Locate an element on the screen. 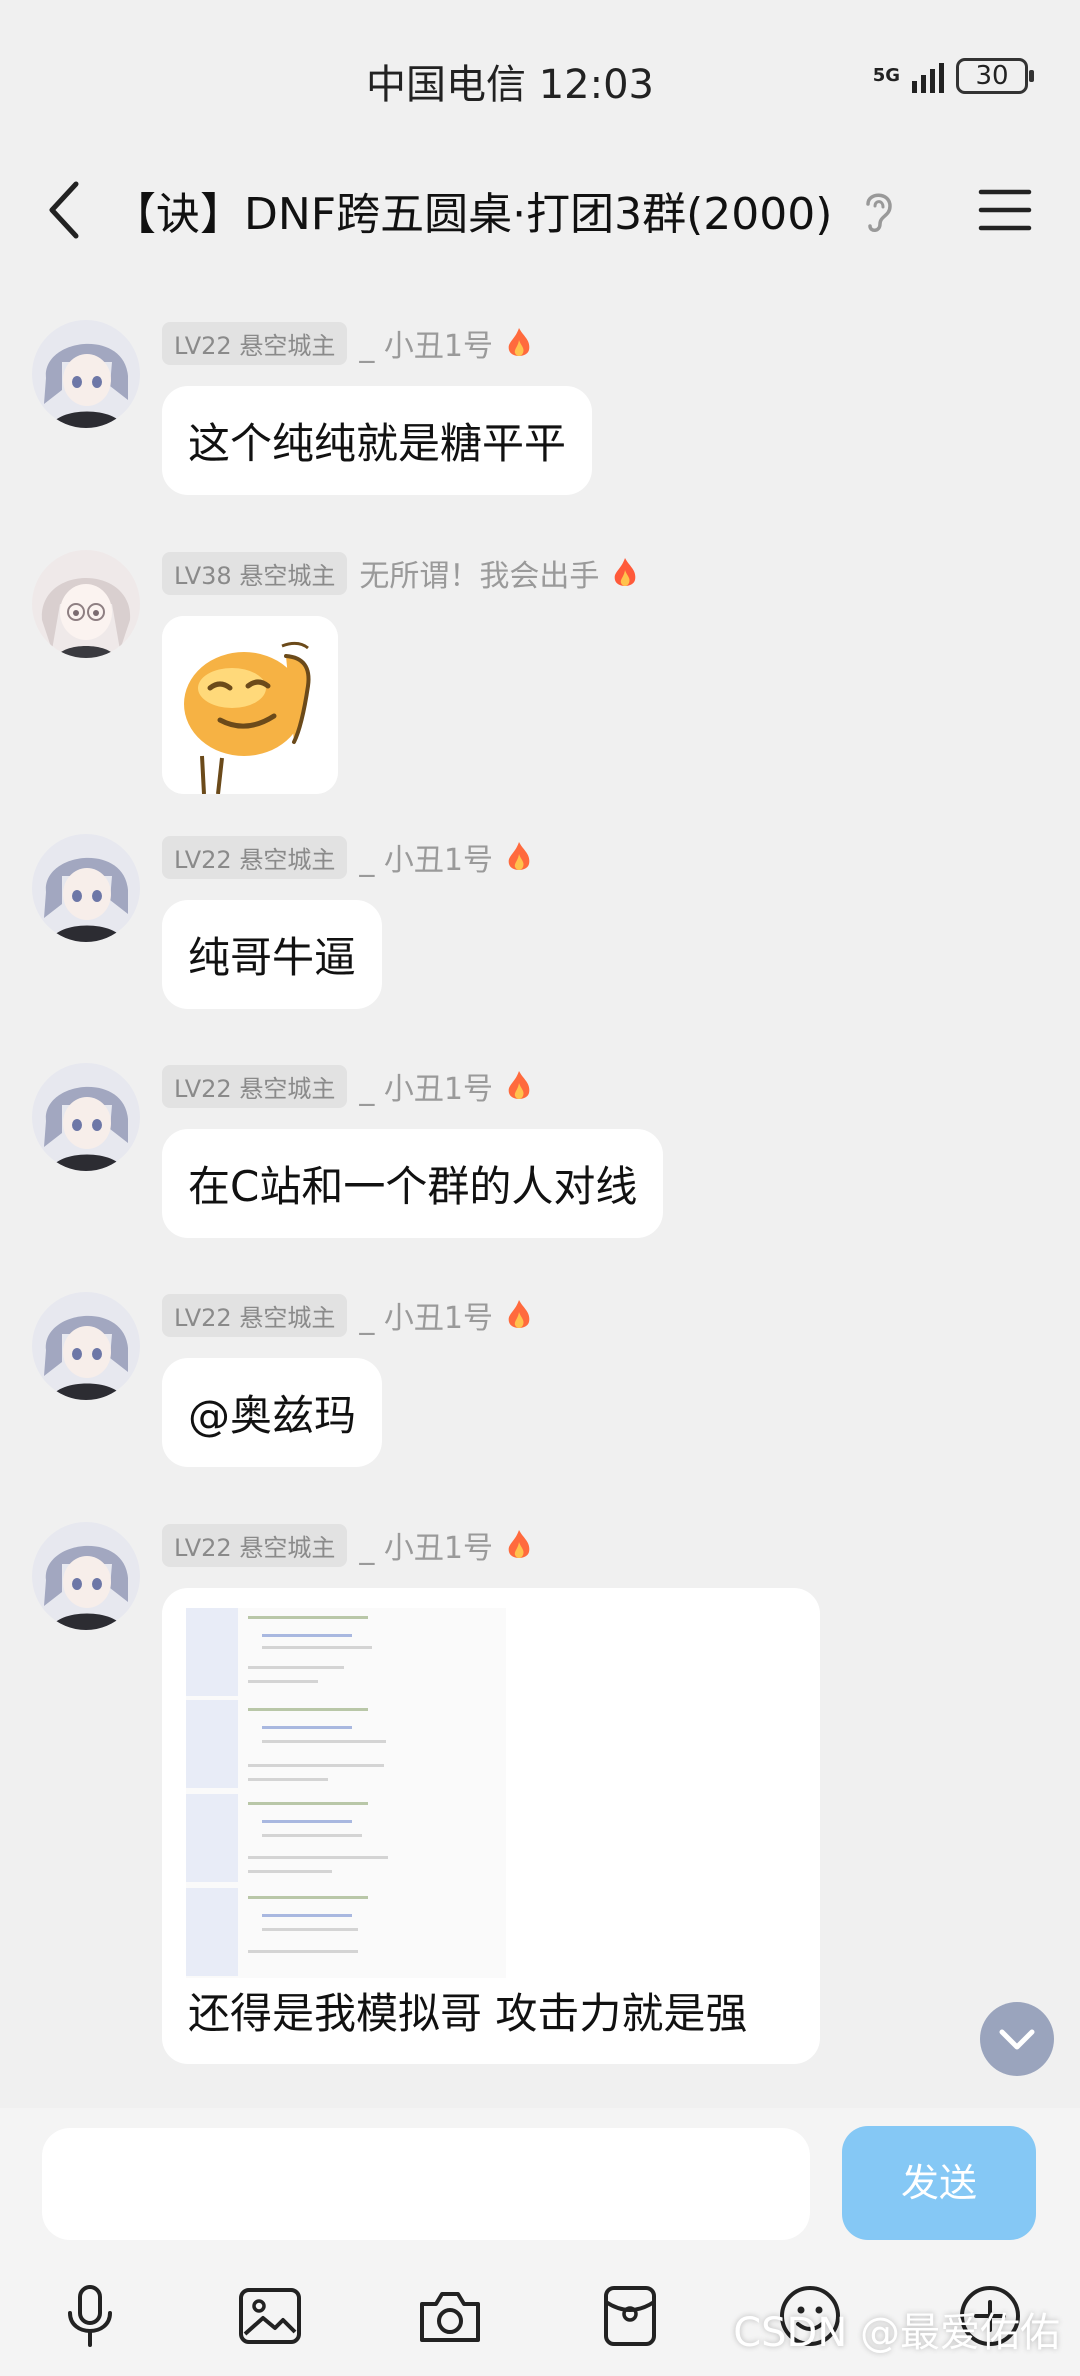  send-button: 发送 is located at coordinates (939, 2183).